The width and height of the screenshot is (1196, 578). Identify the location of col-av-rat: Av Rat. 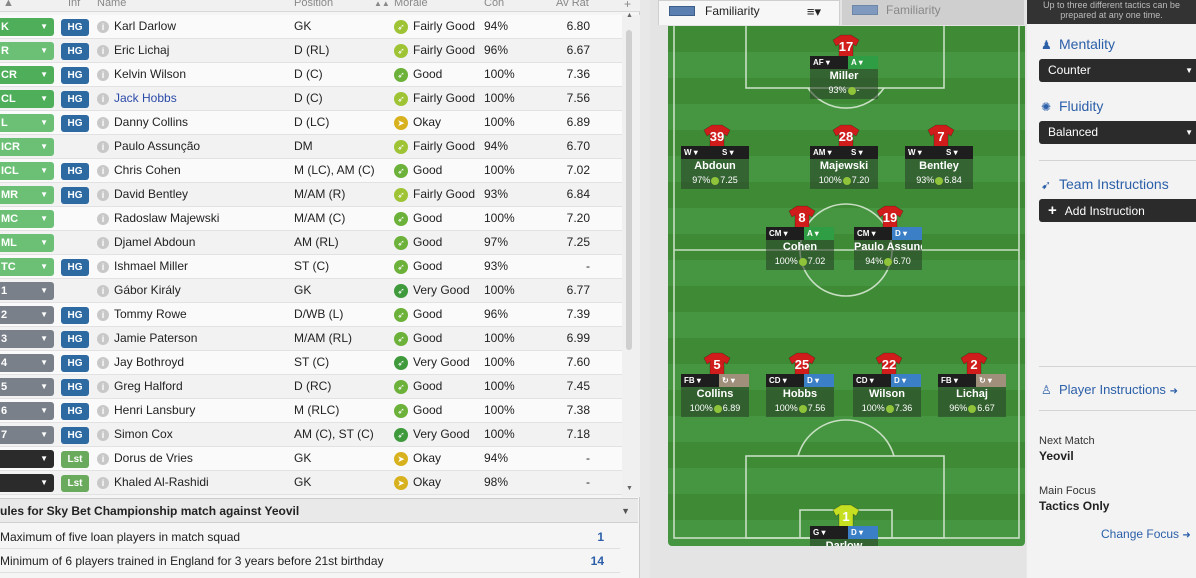
(572, 4).